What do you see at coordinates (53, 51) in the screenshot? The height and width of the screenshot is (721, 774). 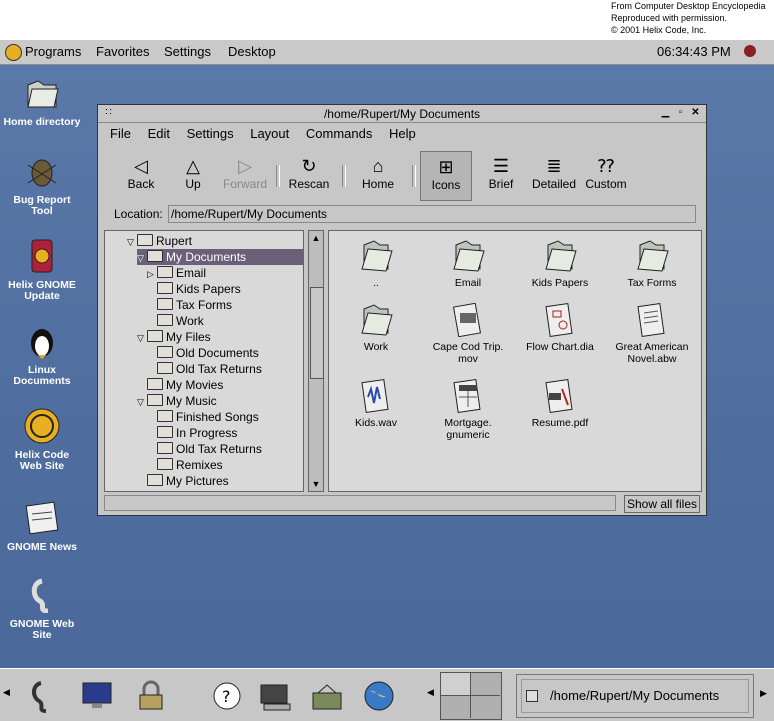 I see `menu-programs: Programs` at bounding box center [53, 51].